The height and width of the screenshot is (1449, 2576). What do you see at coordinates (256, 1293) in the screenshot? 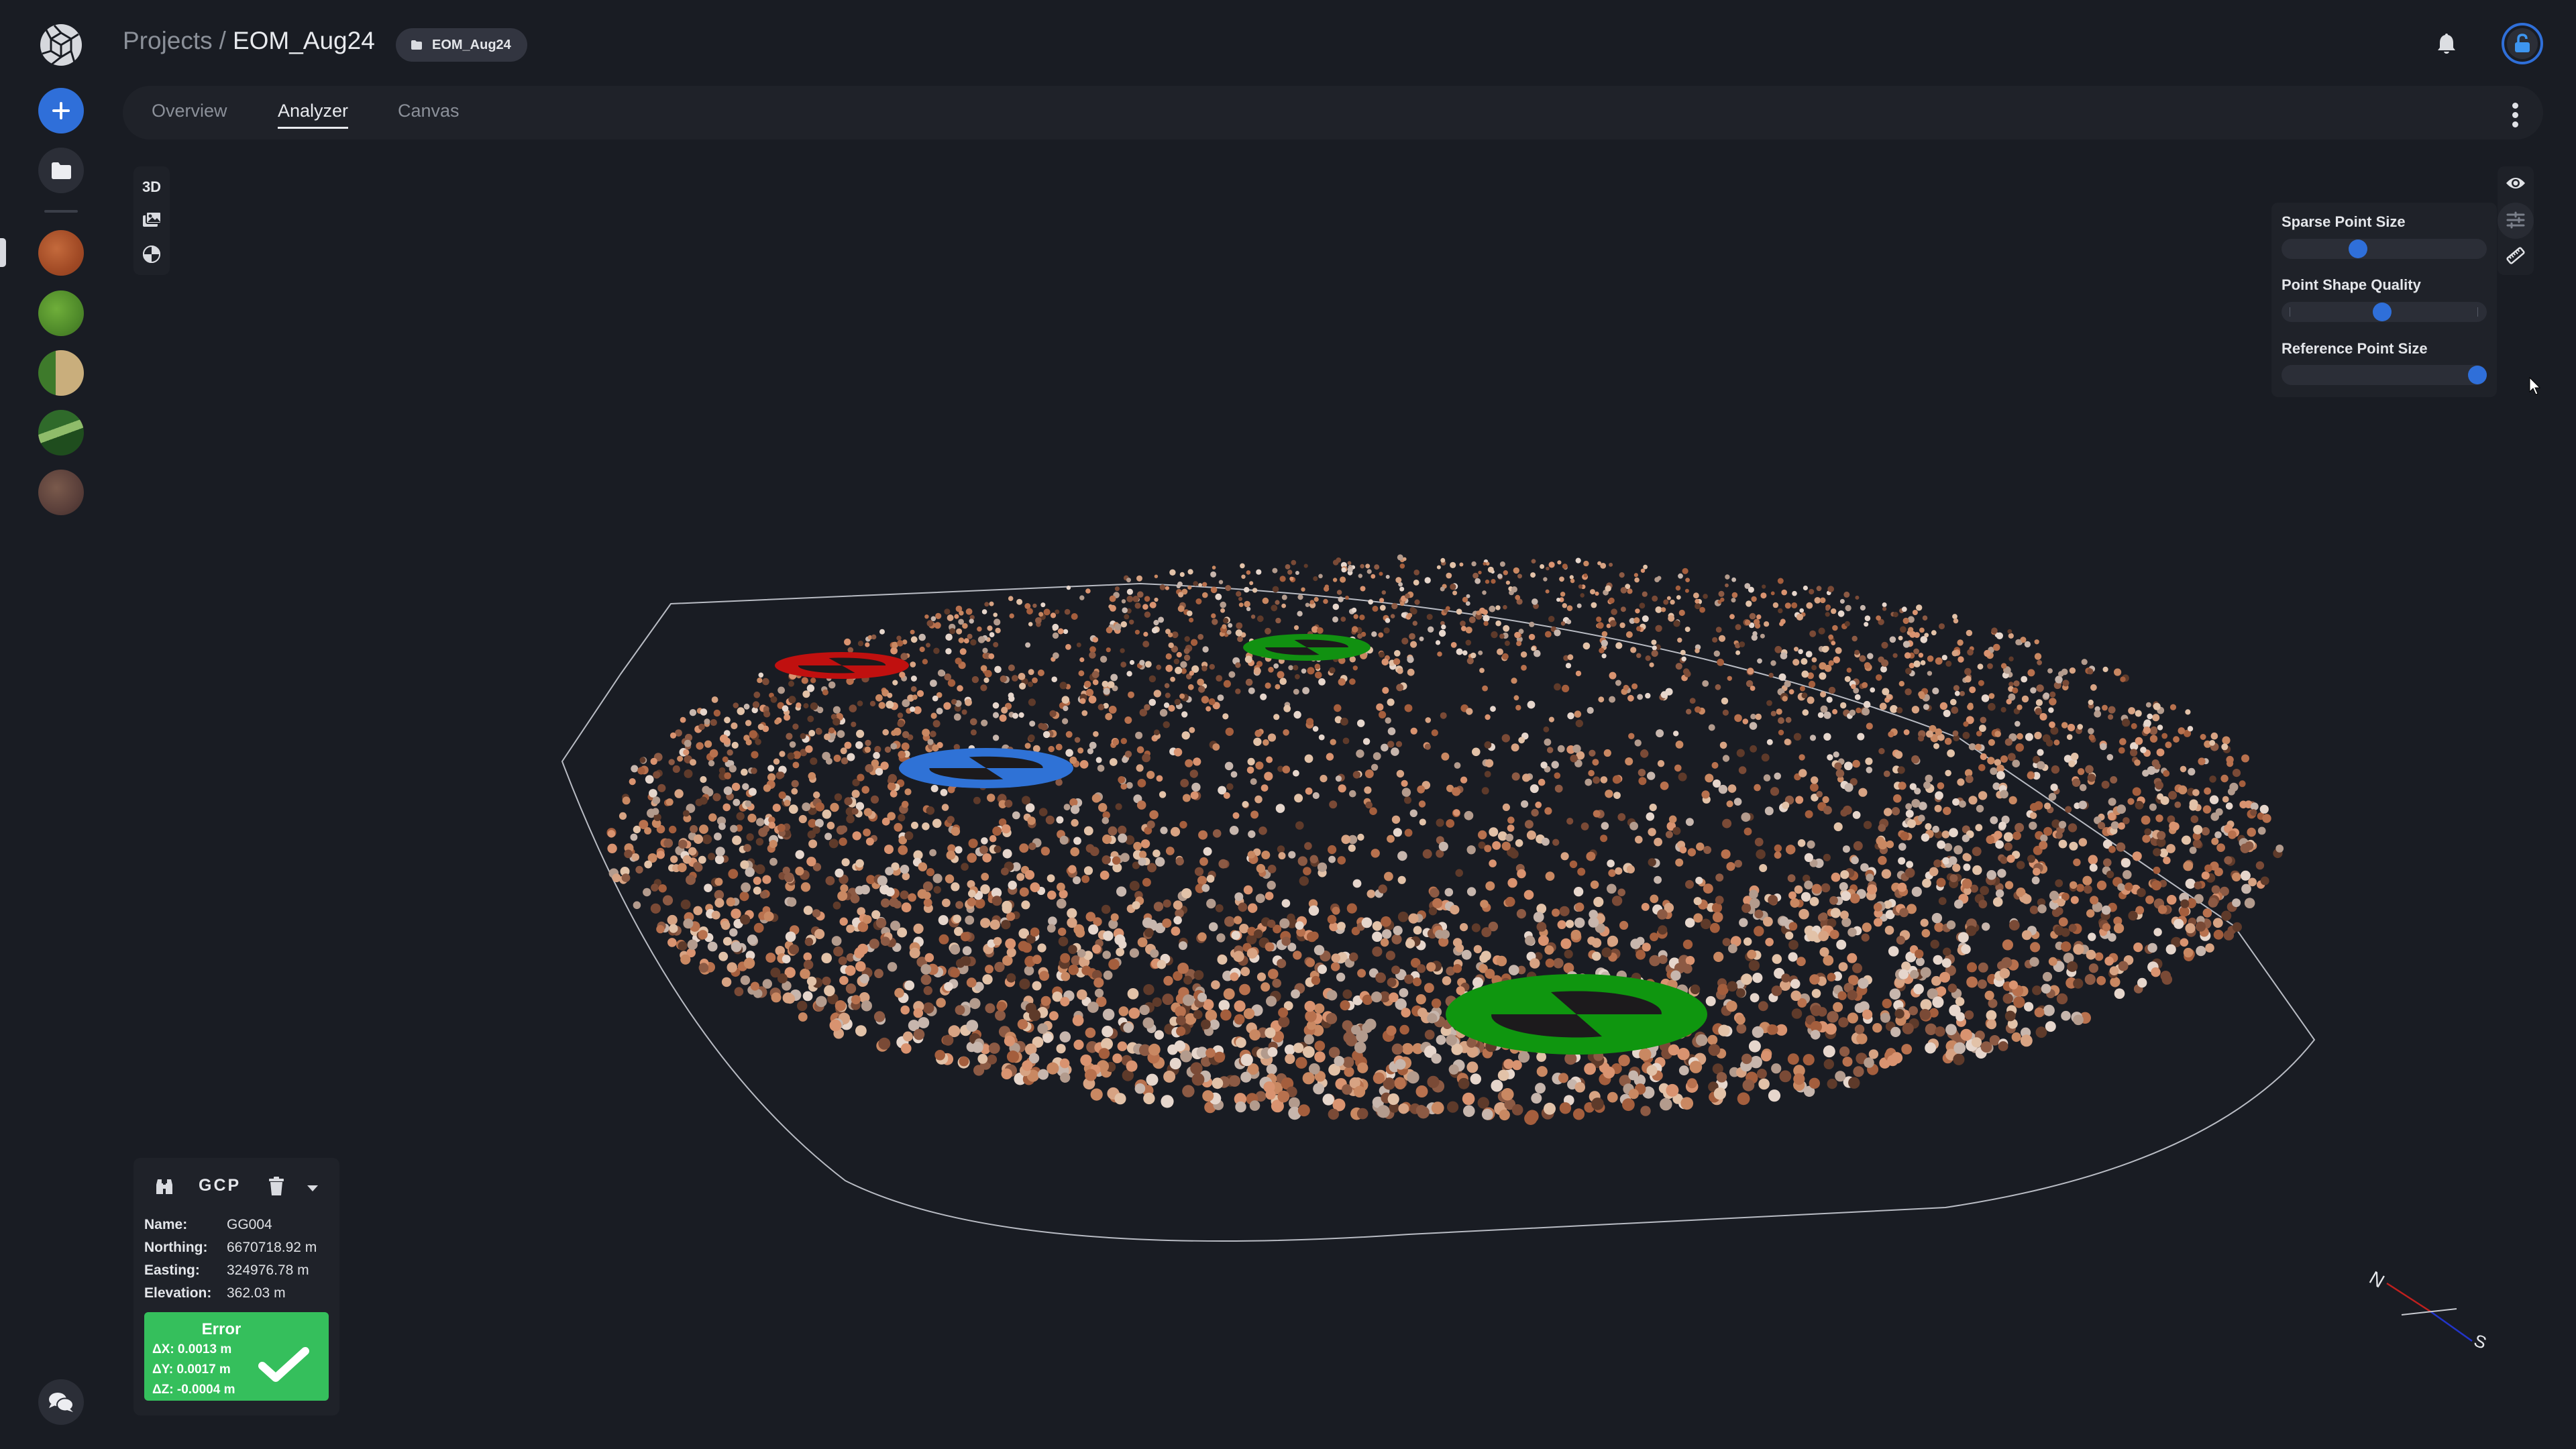
I see `field-value: 362.03 m` at bounding box center [256, 1293].